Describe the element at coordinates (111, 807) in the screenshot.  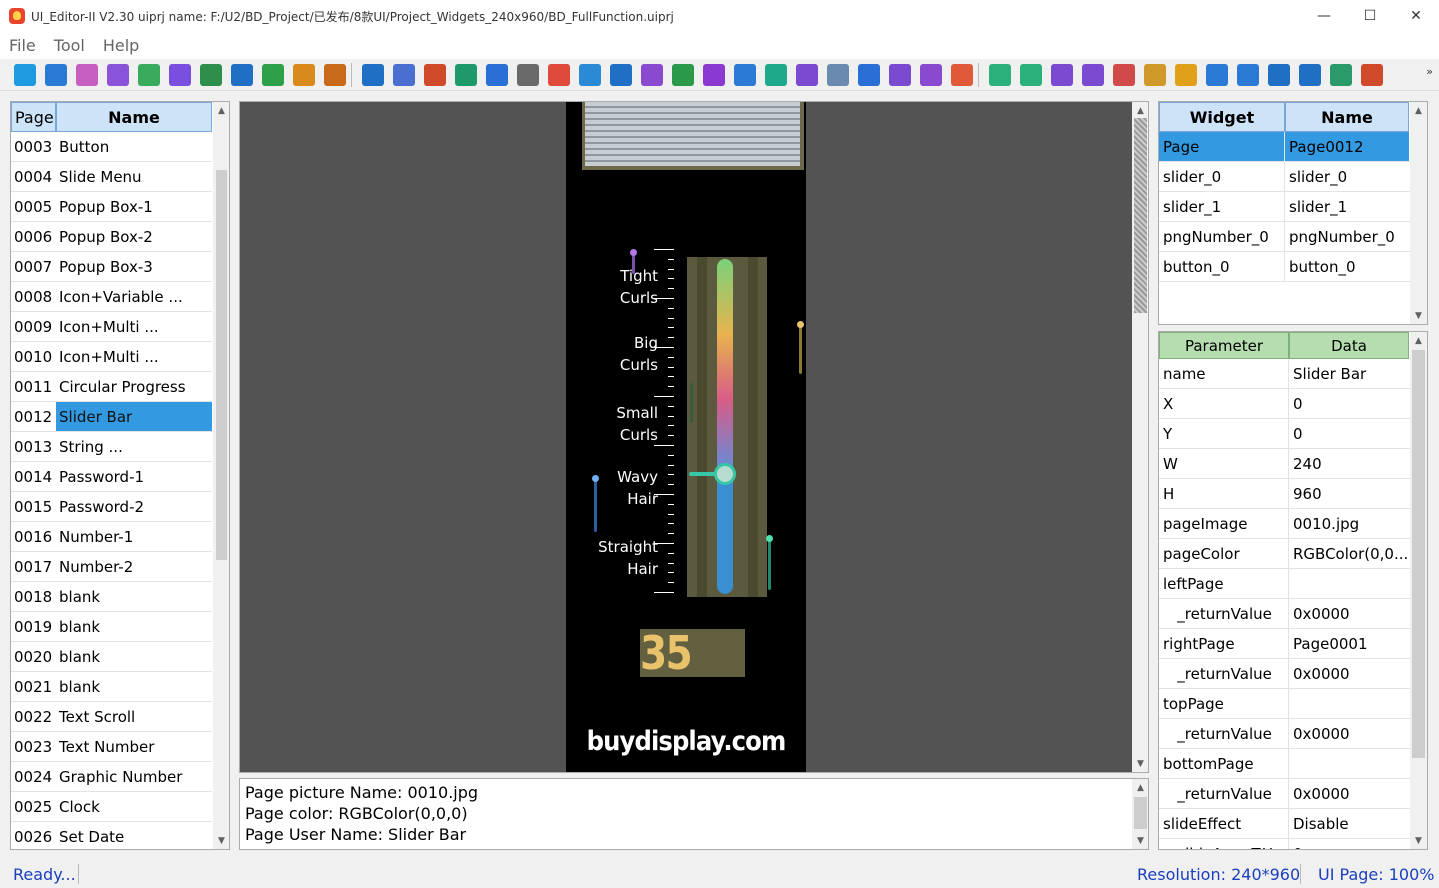
I see `page-list-row: 0025 Clock` at that location.